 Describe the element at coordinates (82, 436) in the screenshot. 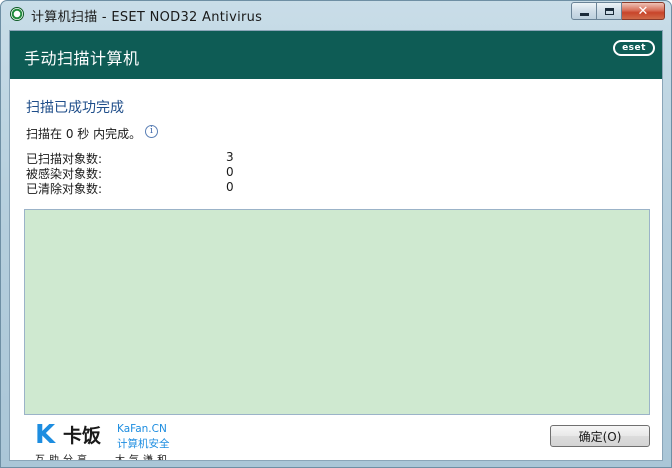

I see `kafan-brand: 卡饭` at that location.